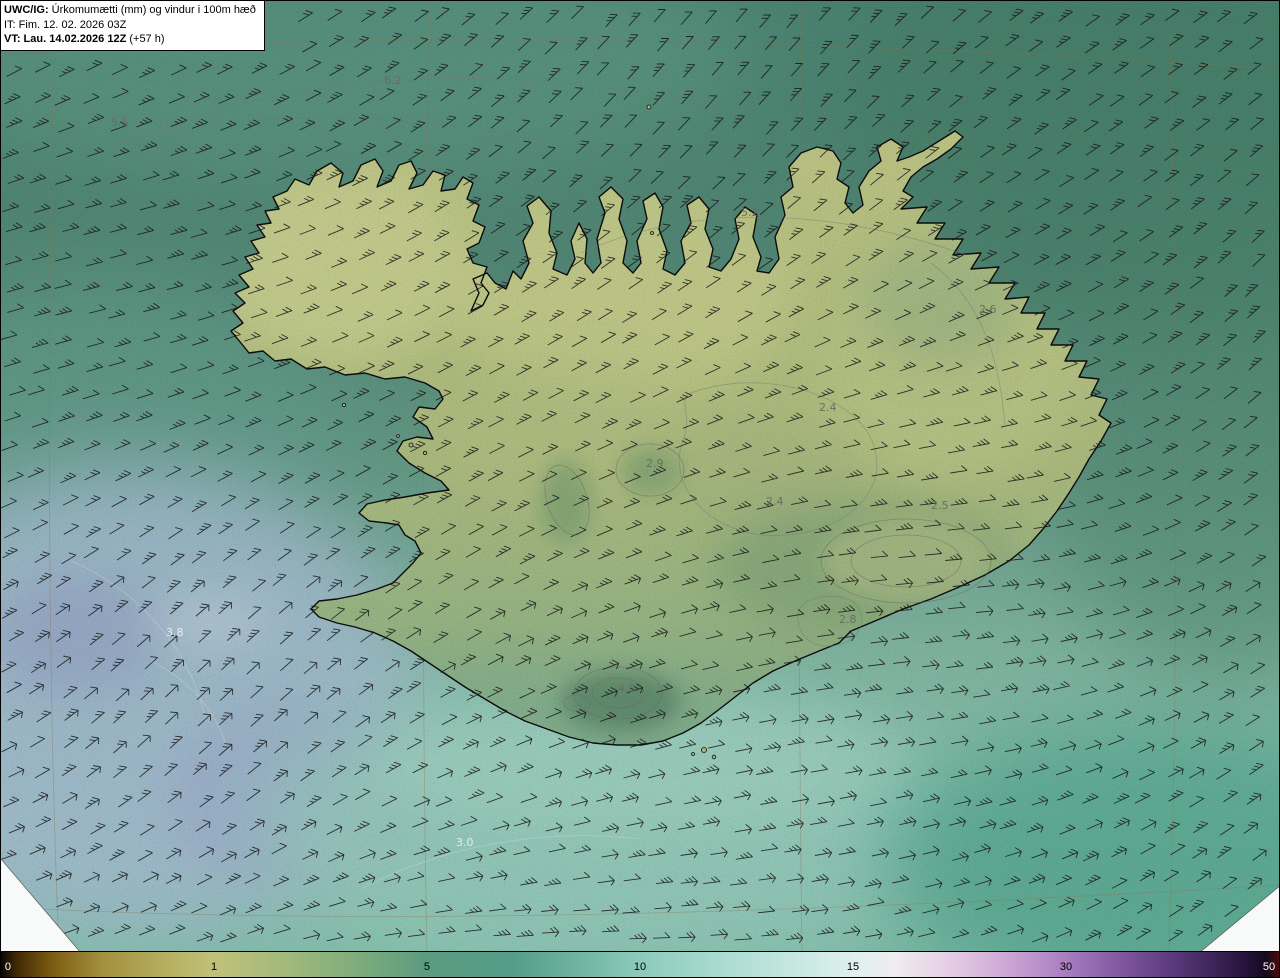  Describe the element at coordinates (145, 39) in the screenshot. I see `lead-time: (+57 h)` at that location.